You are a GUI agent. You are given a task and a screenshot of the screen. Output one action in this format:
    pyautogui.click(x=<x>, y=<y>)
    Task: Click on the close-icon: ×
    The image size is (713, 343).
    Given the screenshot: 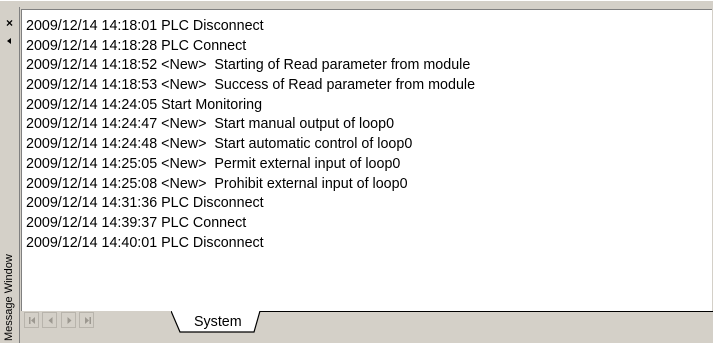 What is the action you would take?
    pyautogui.click(x=9, y=23)
    